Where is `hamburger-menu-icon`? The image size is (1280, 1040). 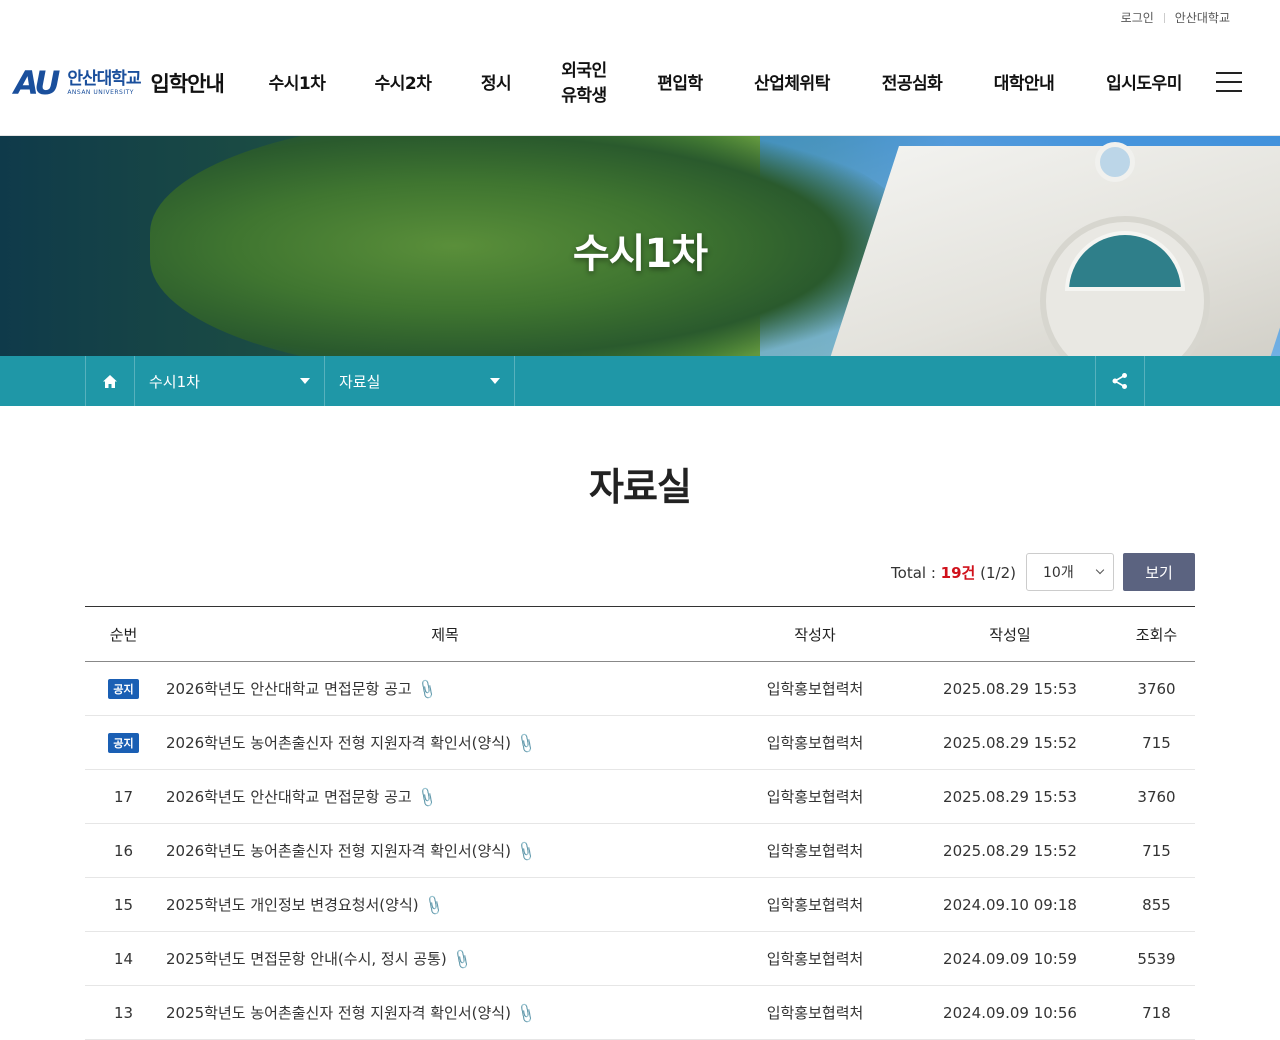 hamburger-menu-icon is located at coordinates (1229, 82).